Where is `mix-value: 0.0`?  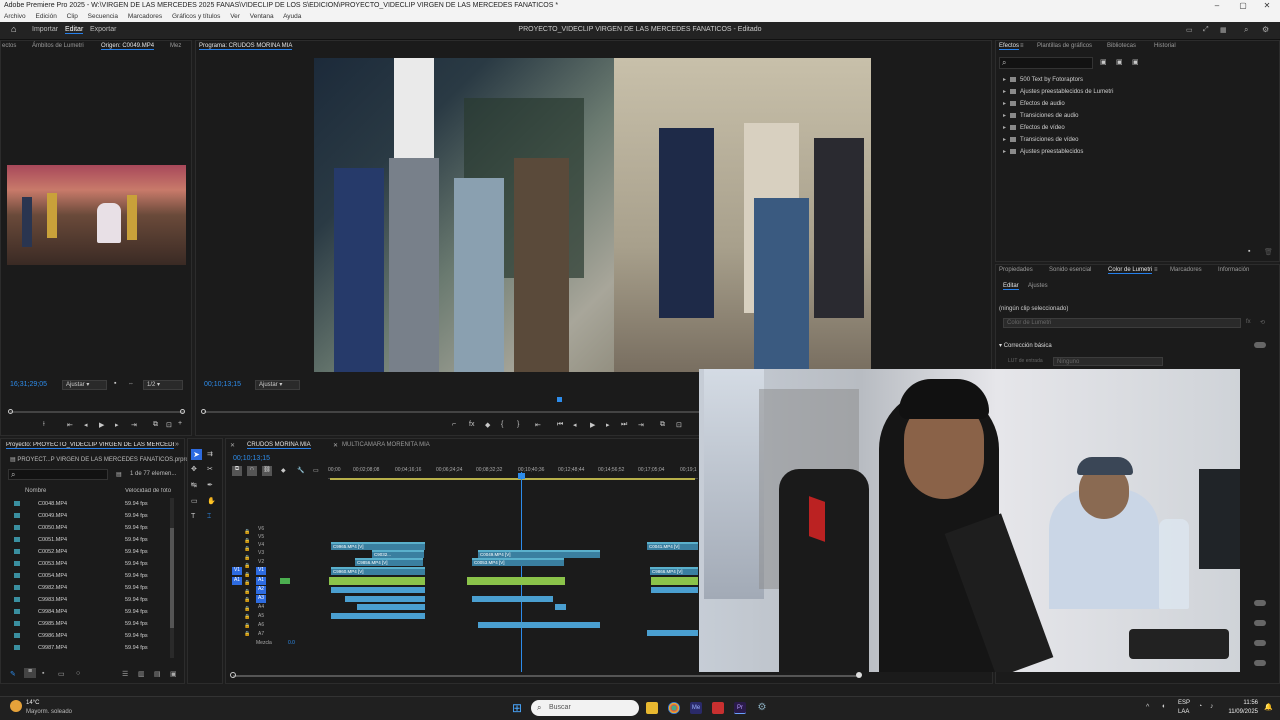
mix-value: 0.0 is located at coordinates (291, 643).